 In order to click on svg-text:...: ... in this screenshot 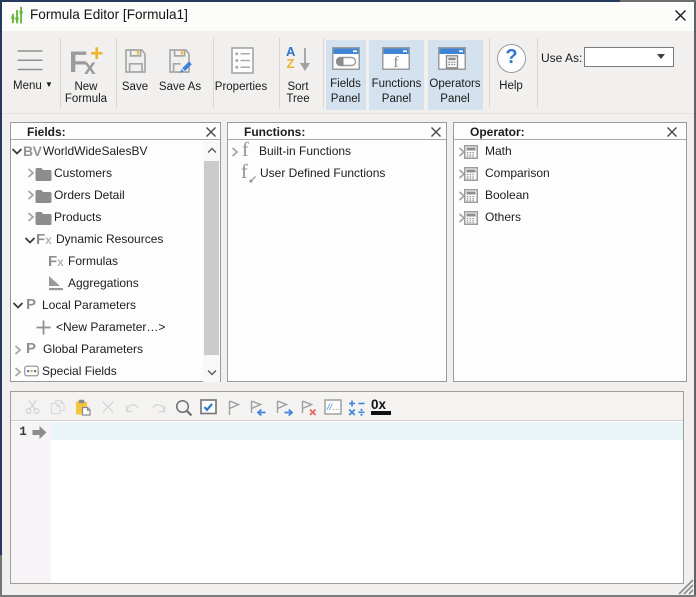, I will do `click(337, 407)`.